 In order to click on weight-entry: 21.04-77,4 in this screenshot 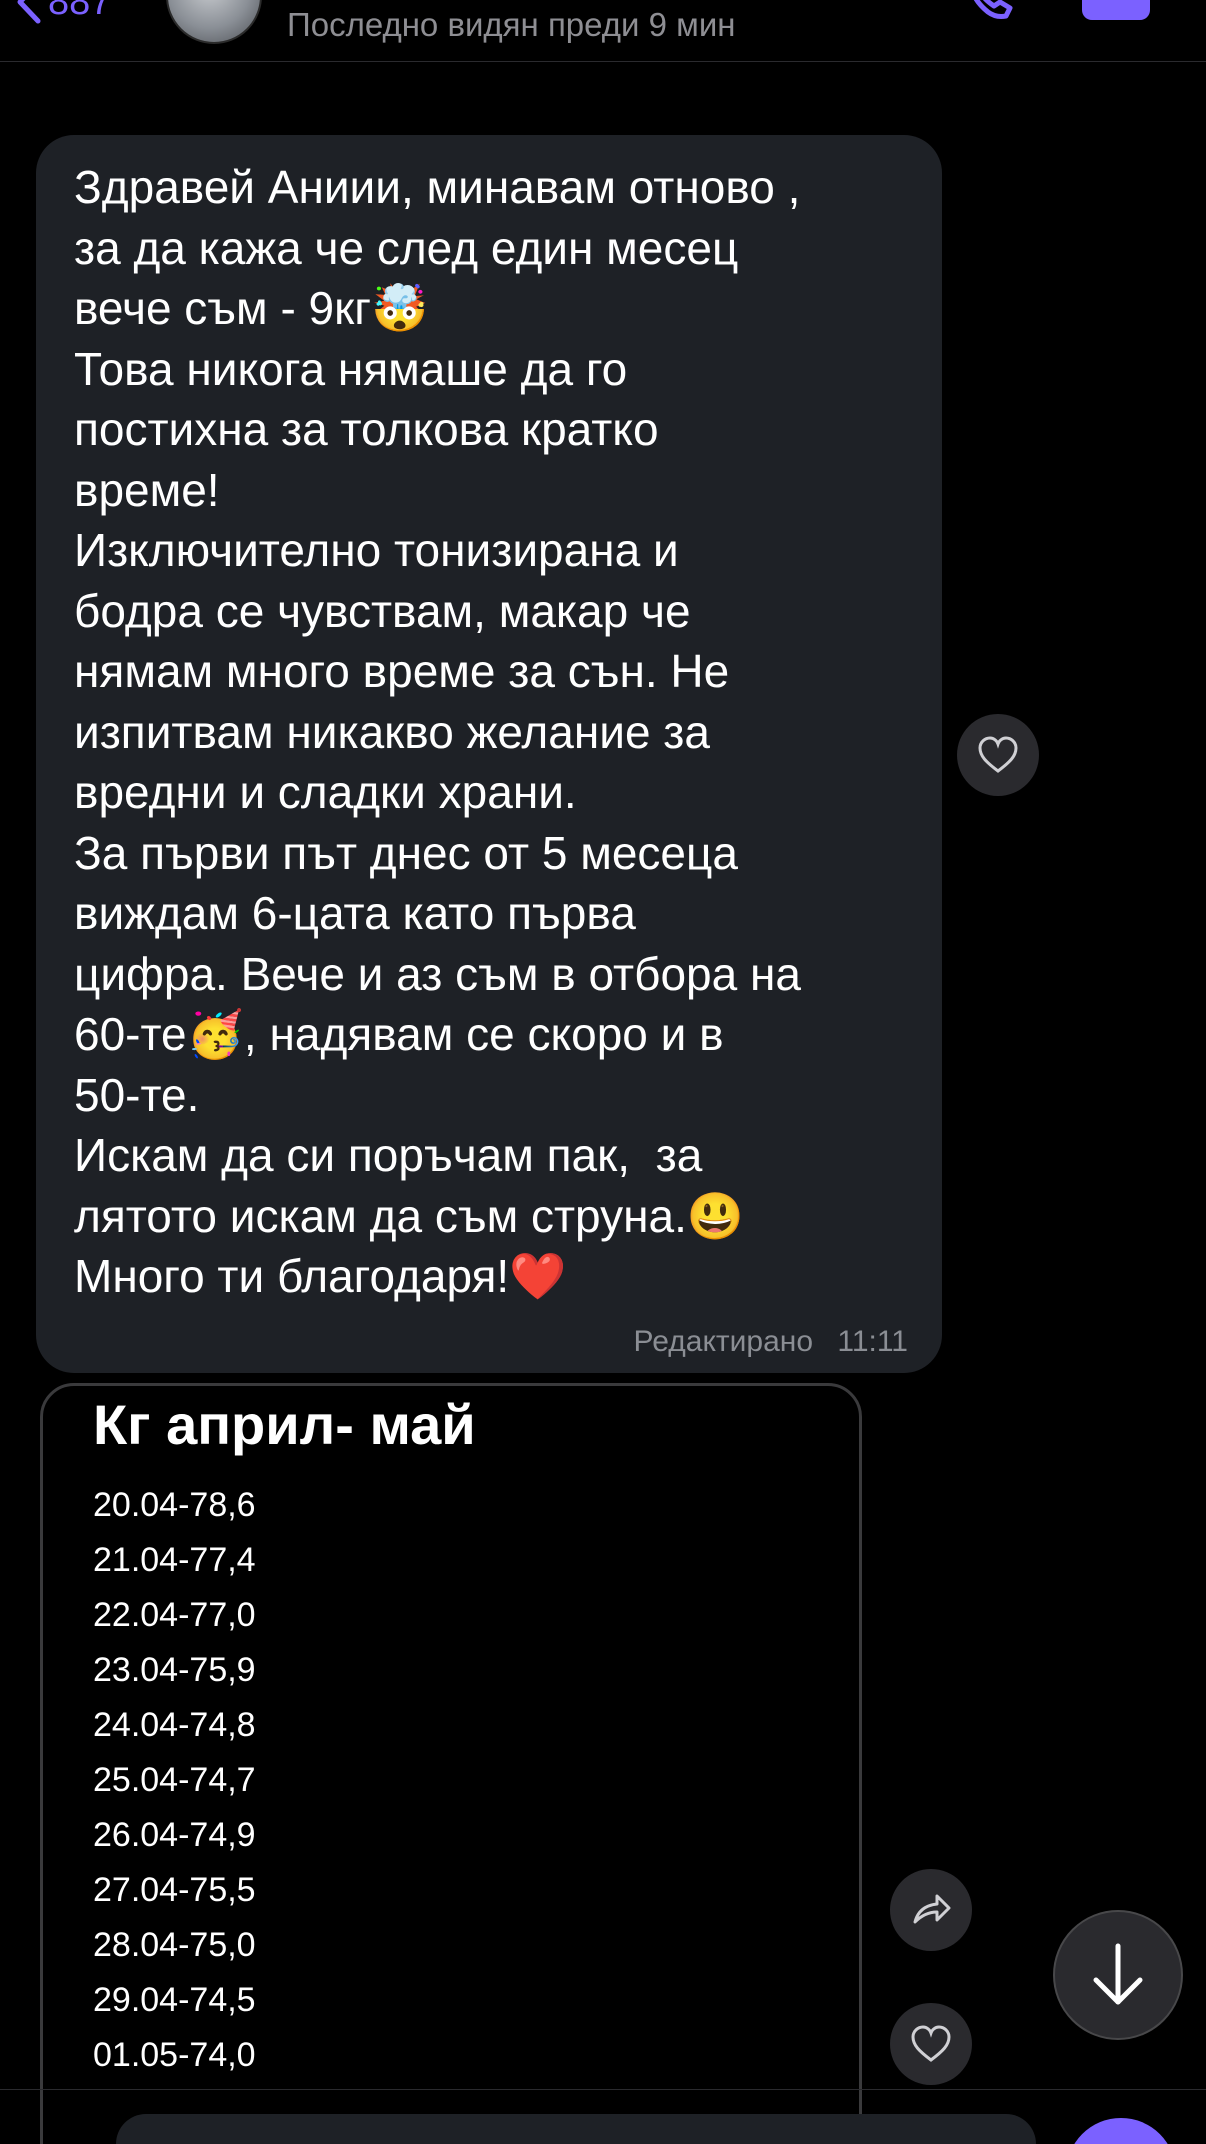, I will do `click(174, 1560)`.